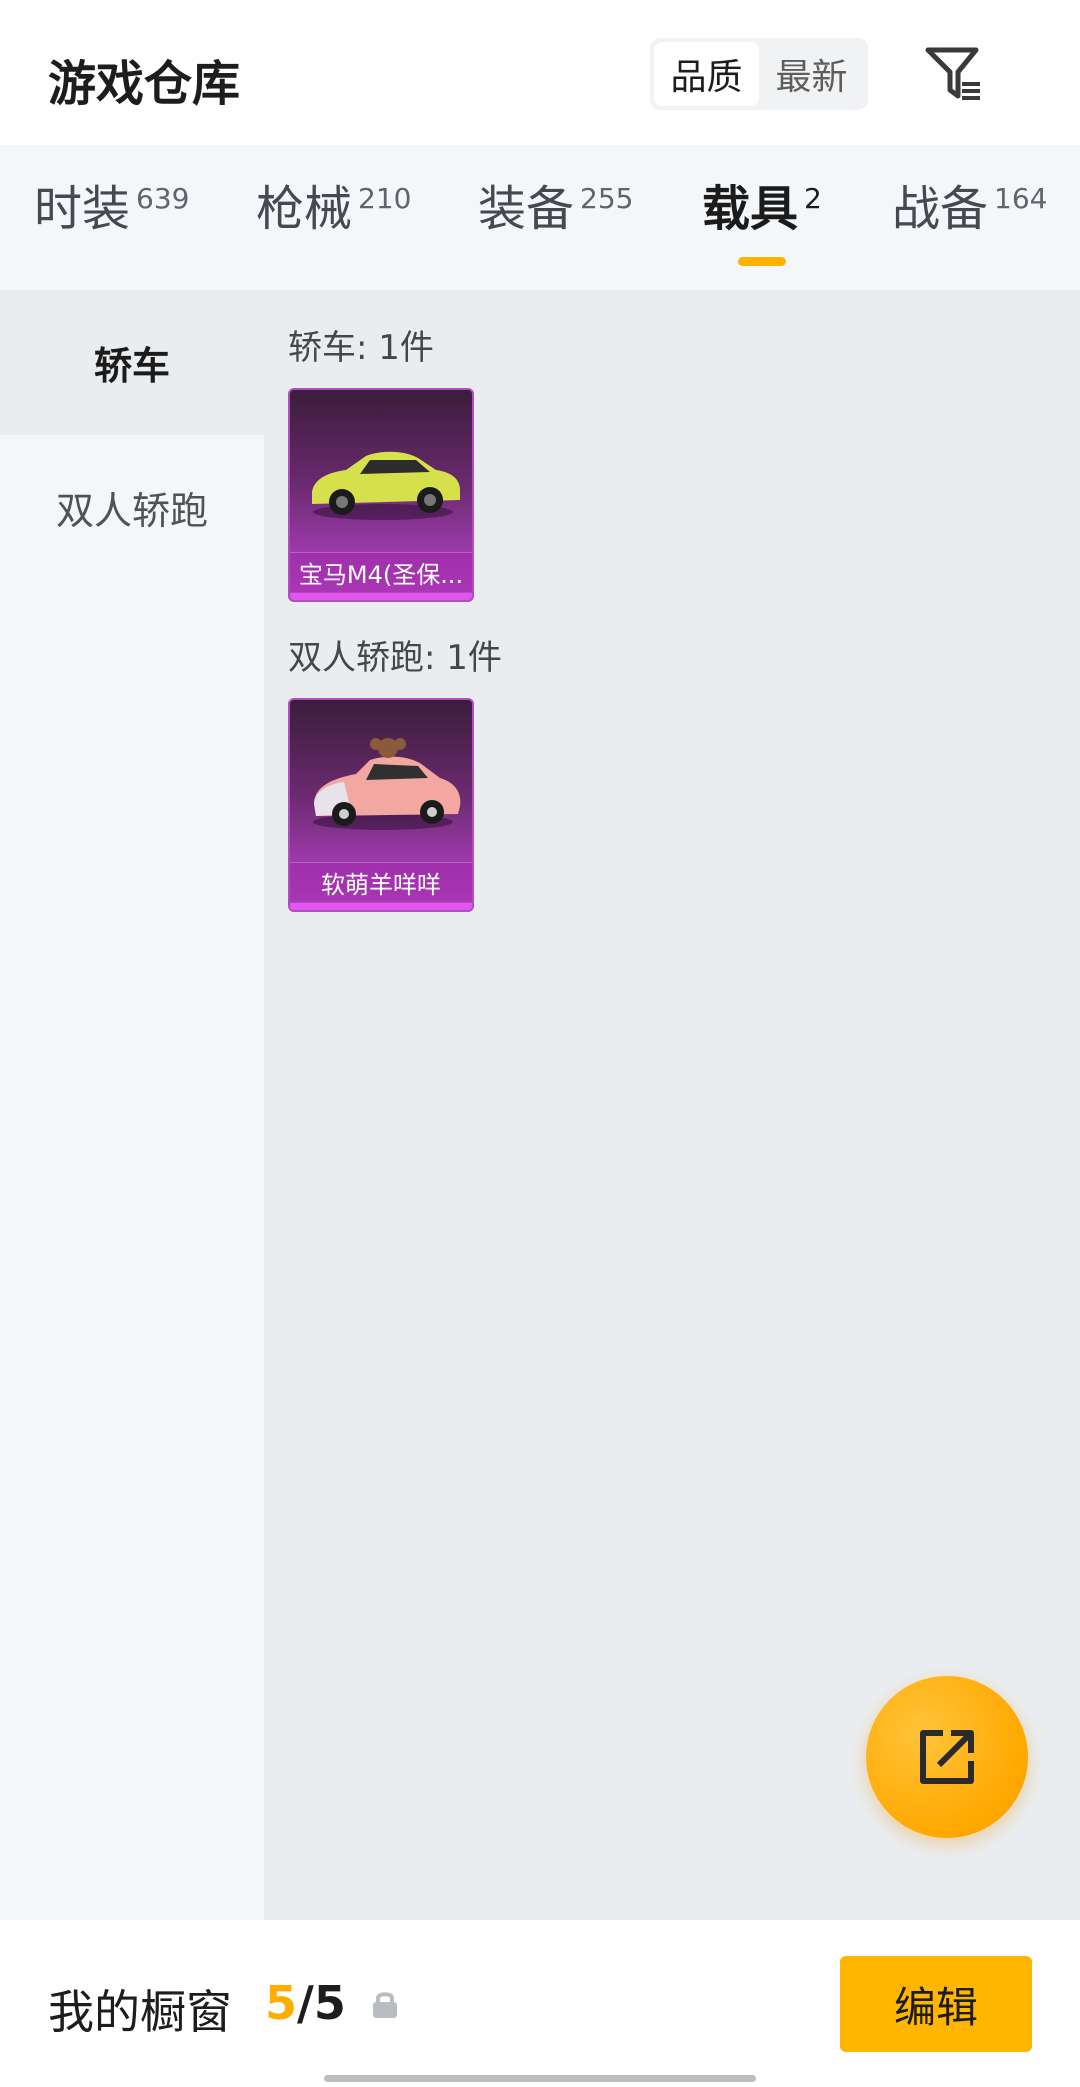  I want to click on page-title: 游戏仓库, so click(144, 84).